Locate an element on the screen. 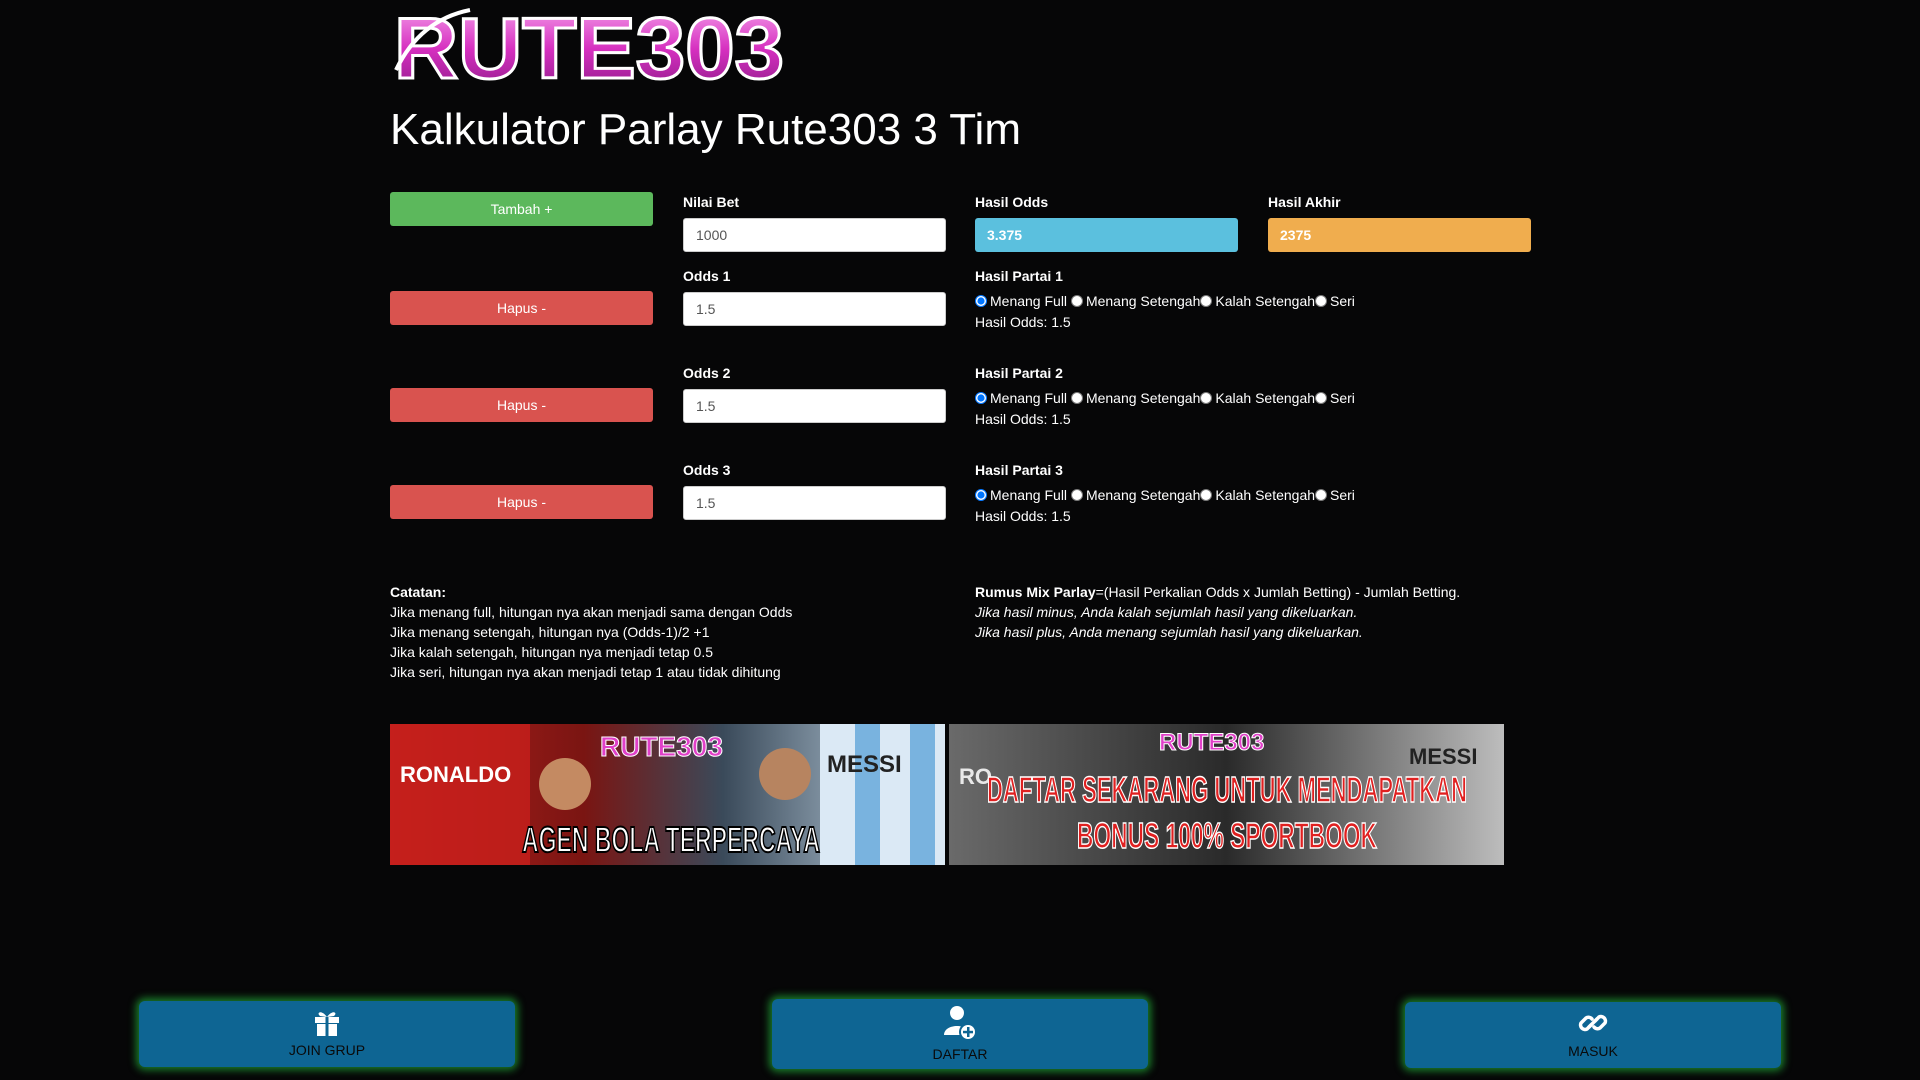 Image resolution: width=1920 pixels, height=1080 pixels. delete-row-3-button: Hapus - is located at coordinates (521, 502).